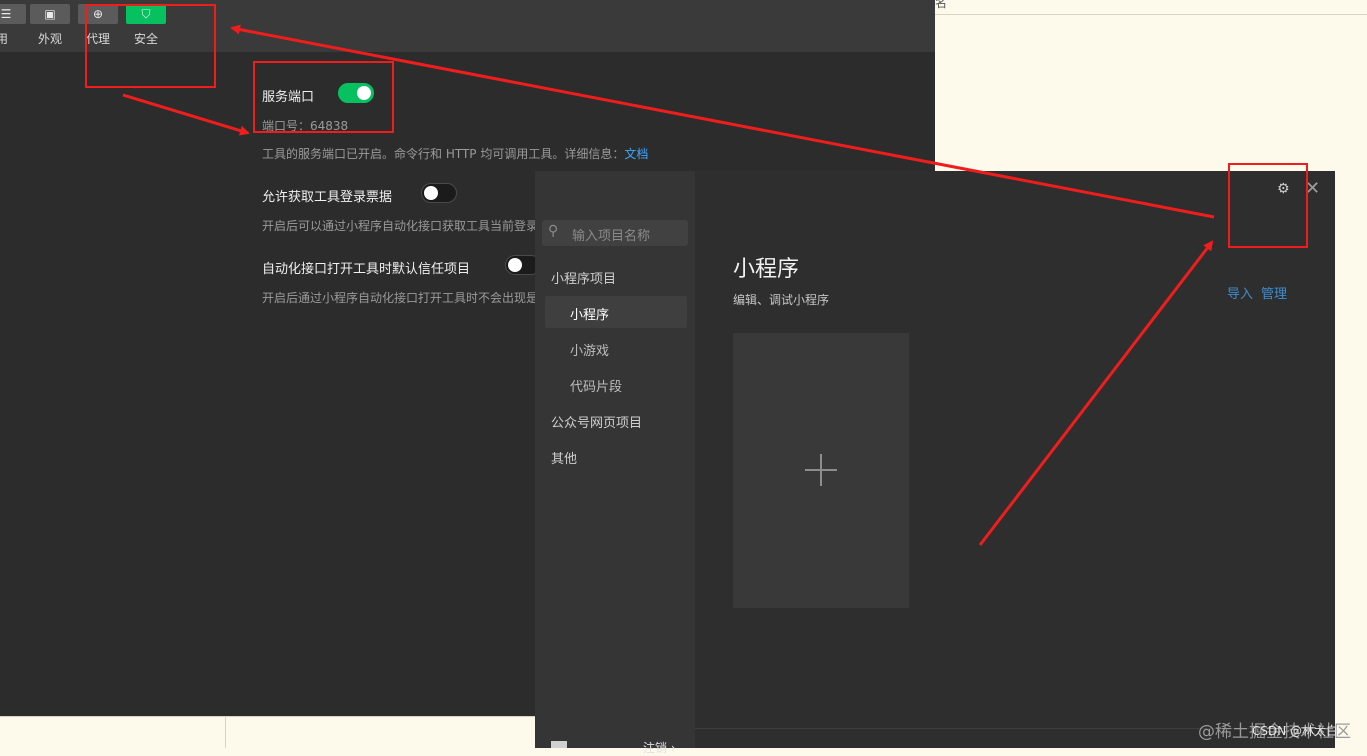  Describe the element at coordinates (366, 269) in the screenshot. I see `auto-trust-title: 自动化接口打开工具时默认信任项目` at that location.